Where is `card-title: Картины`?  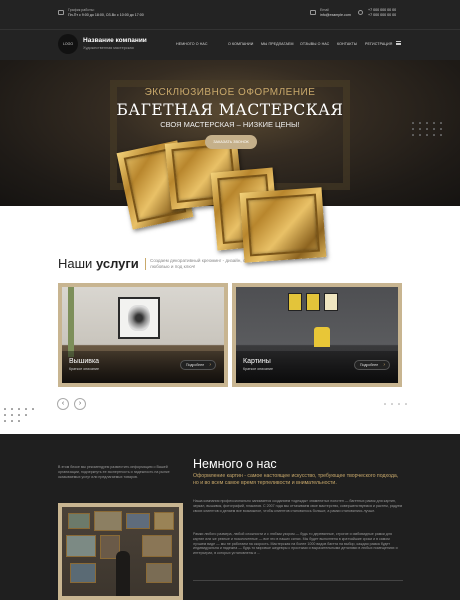
card-title: Картины is located at coordinates (257, 361).